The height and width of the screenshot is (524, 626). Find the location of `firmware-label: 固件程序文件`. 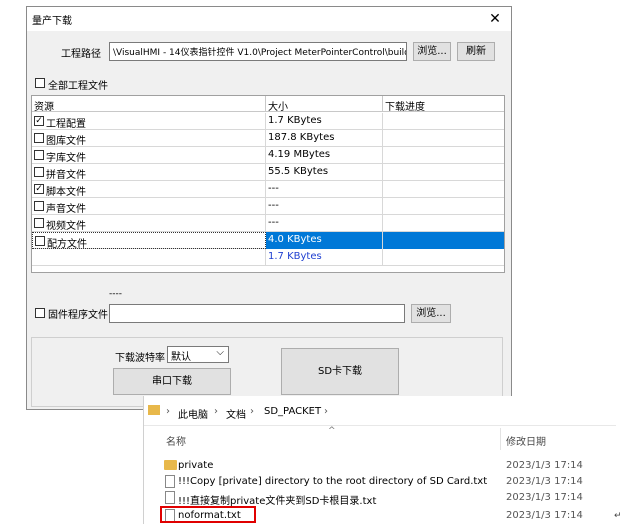

firmware-label: 固件程序文件 is located at coordinates (78, 315).